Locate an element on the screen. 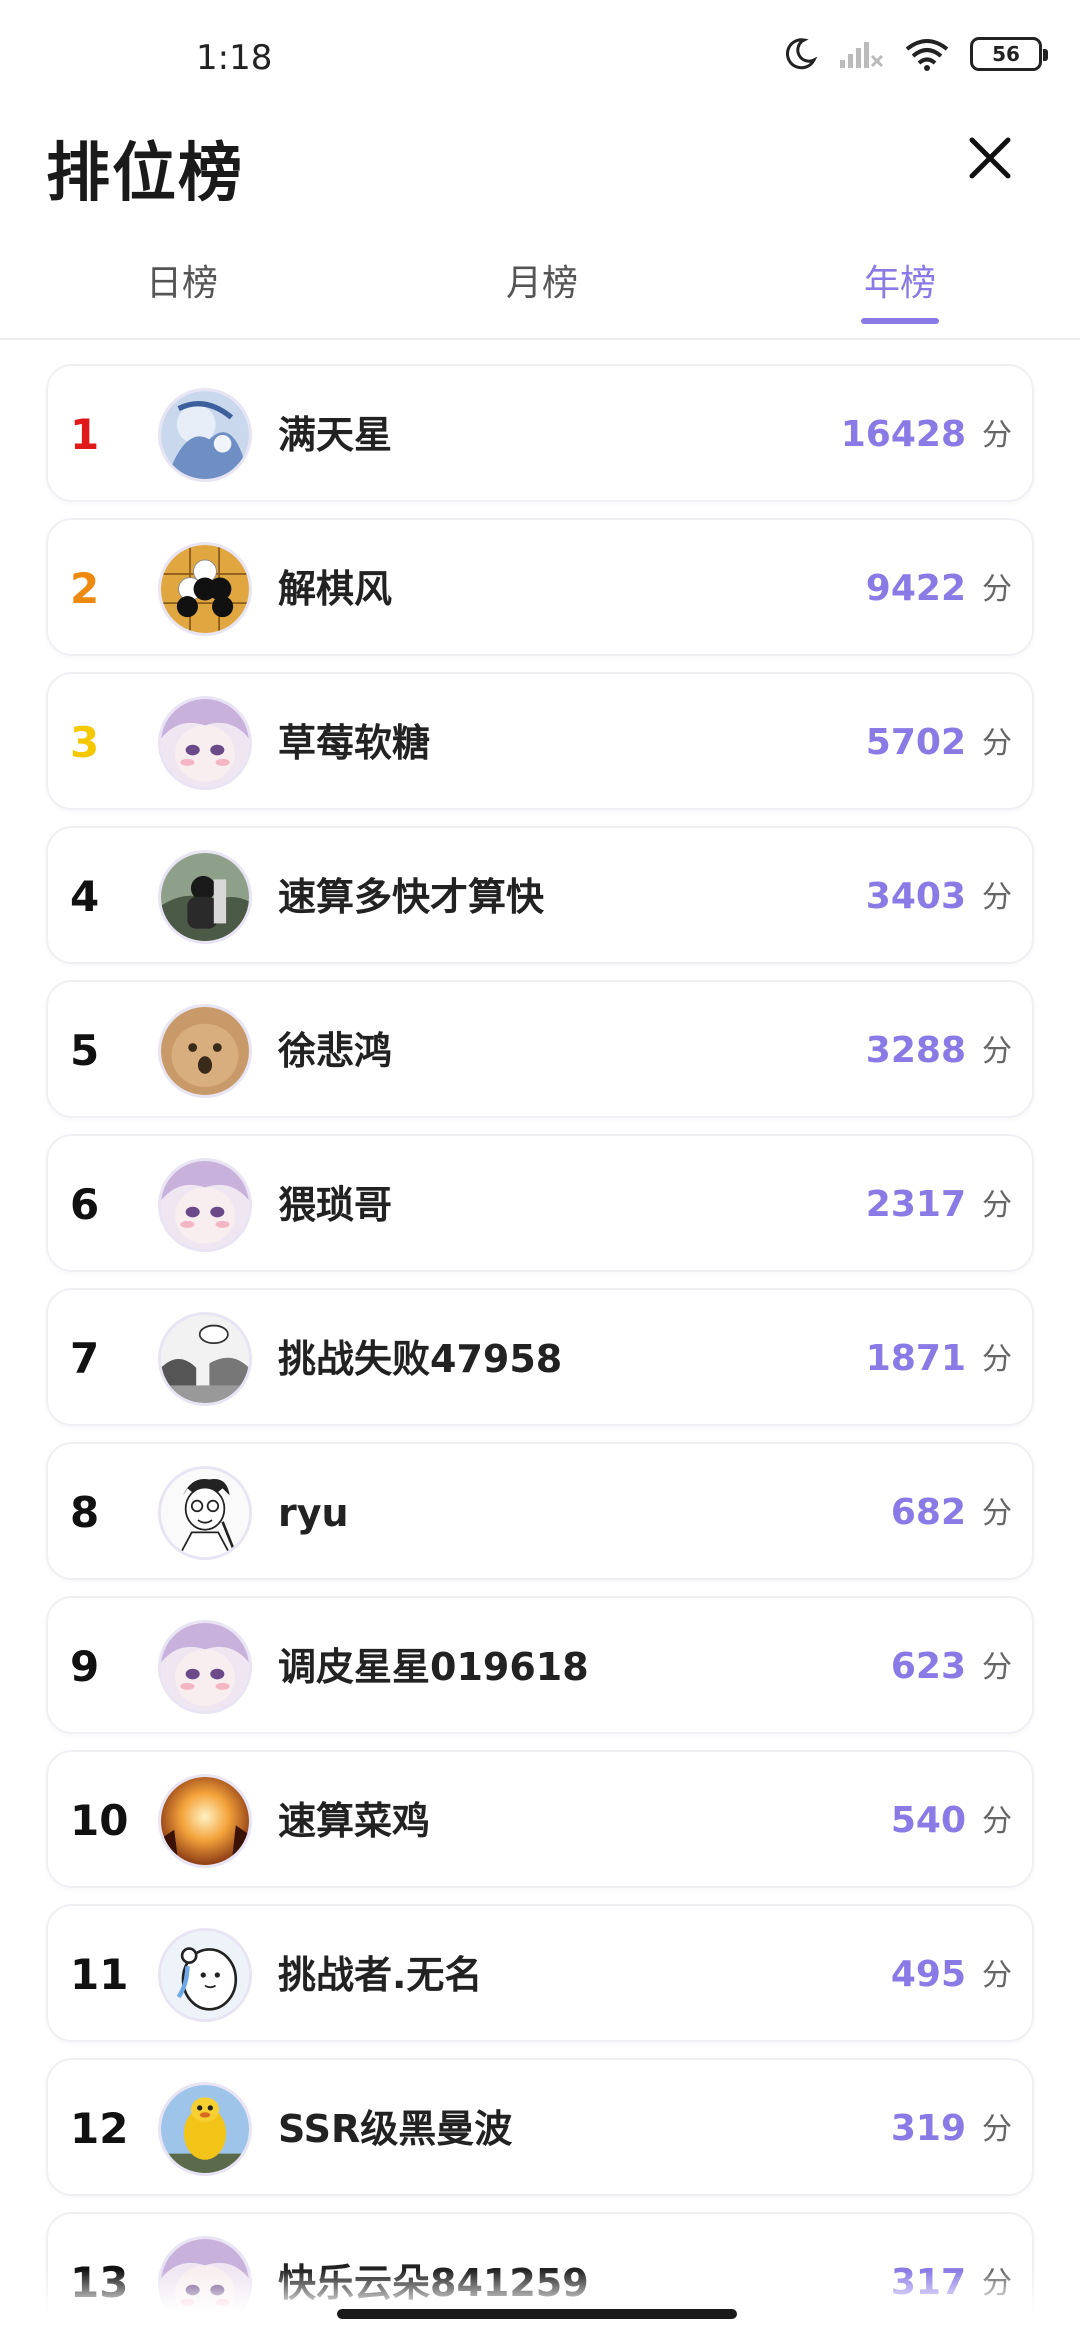  sunset-avatar is located at coordinates (205, 1821).